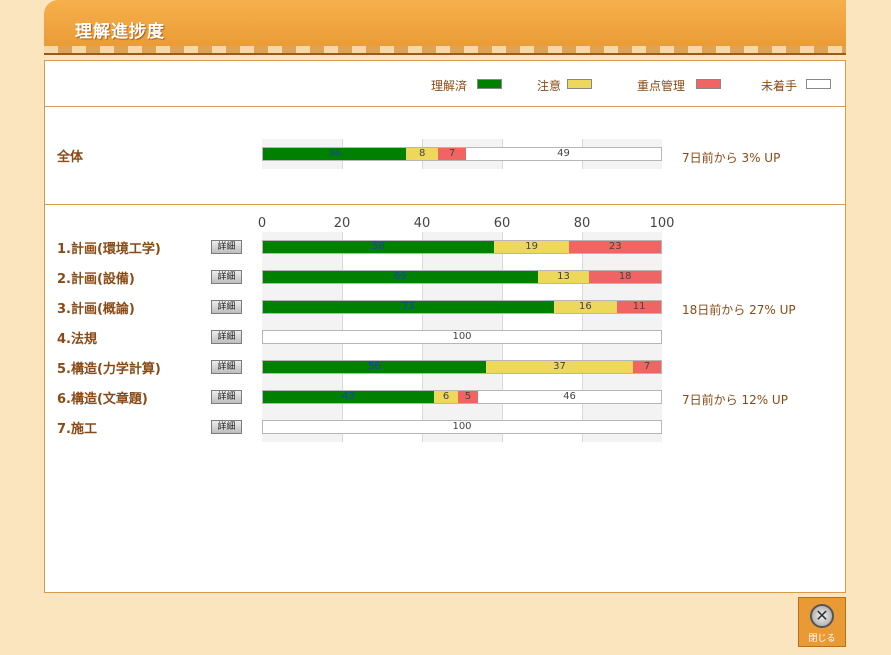  I want to click on stacked-bar: 43 6 5 46, so click(462, 397).